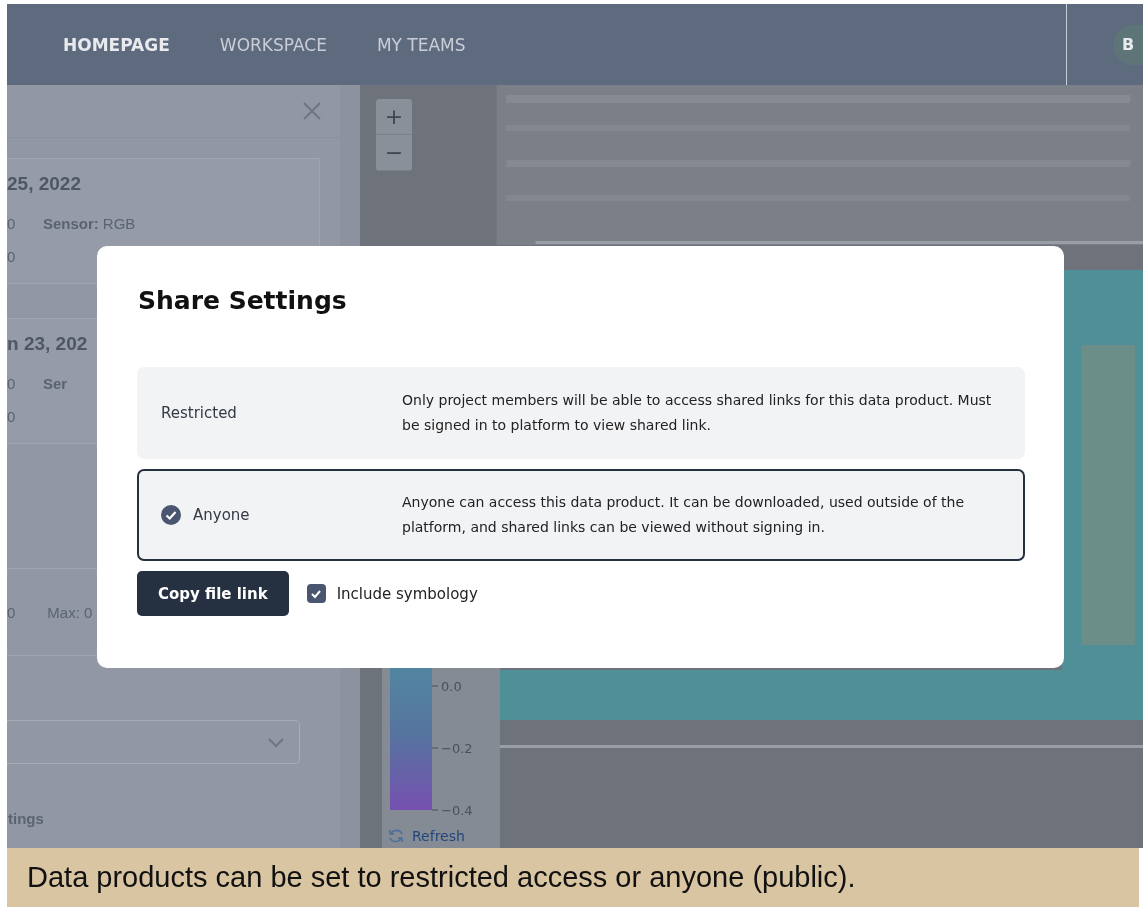 The width and height of the screenshot is (1143, 907). What do you see at coordinates (199, 413) in the screenshot?
I see `option-label: Restricted` at bounding box center [199, 413].